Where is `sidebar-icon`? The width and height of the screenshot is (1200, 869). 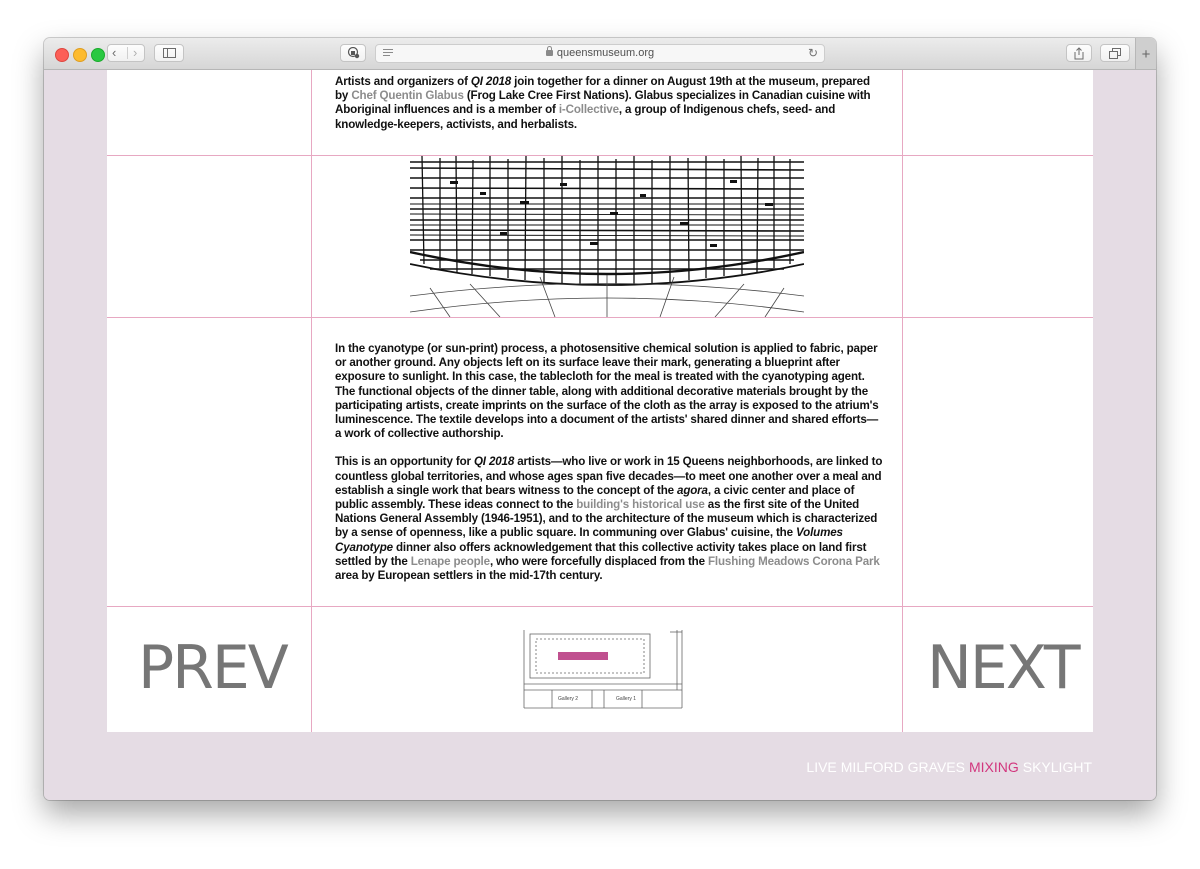
sidebar-icon is located at coordinates (169, 53).